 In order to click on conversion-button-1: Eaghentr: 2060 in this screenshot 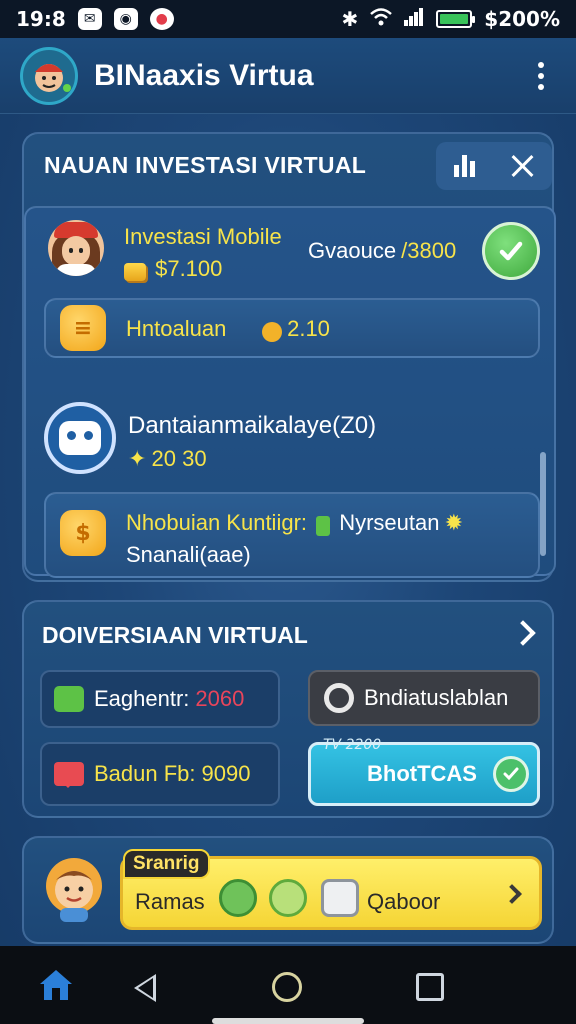, I will do `click(160, 699)`.